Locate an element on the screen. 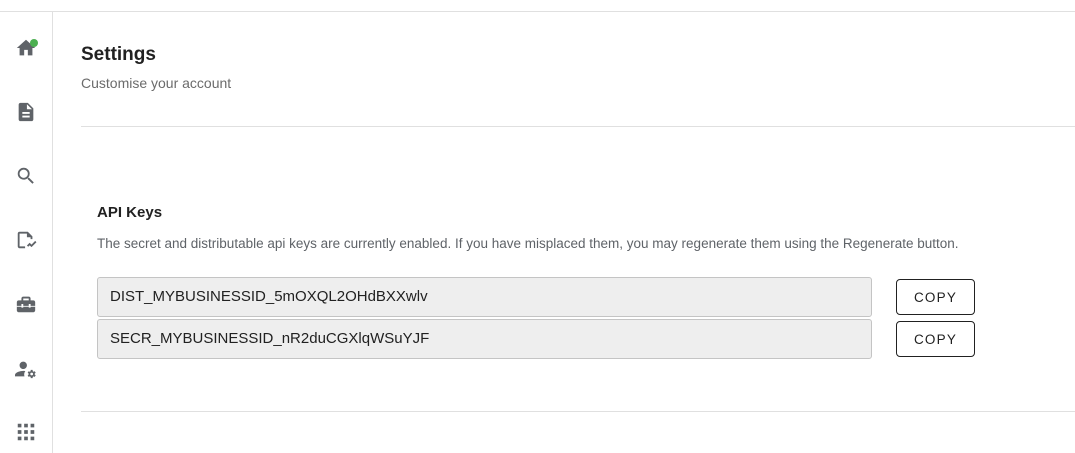 This screenshot has height=453, width=1075. divider-bottom is located at coordinates (578, 411).